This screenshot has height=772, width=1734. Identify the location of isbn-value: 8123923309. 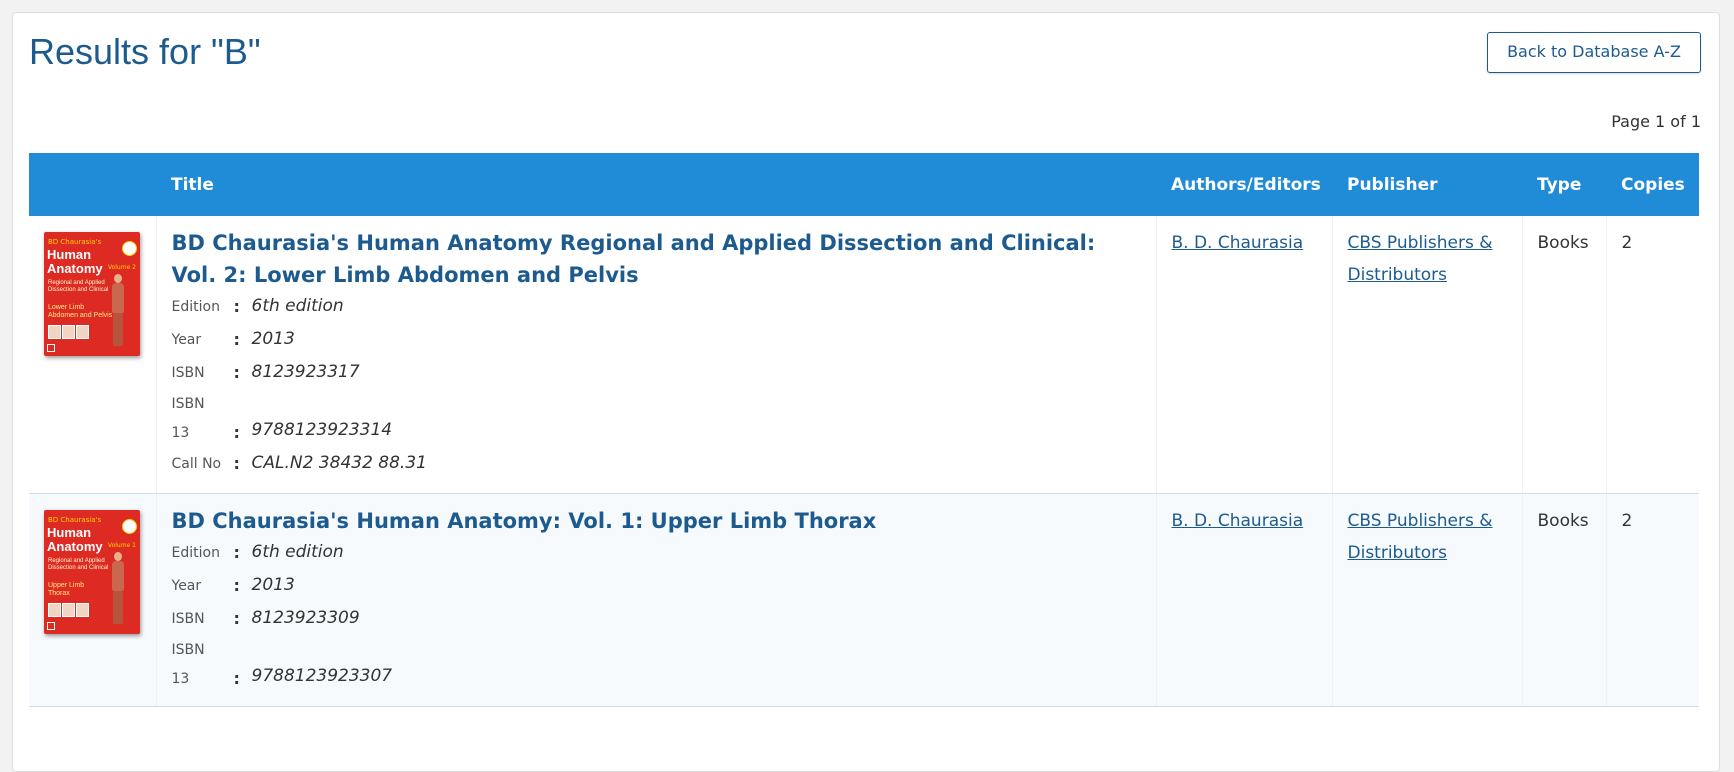
(305, 618).